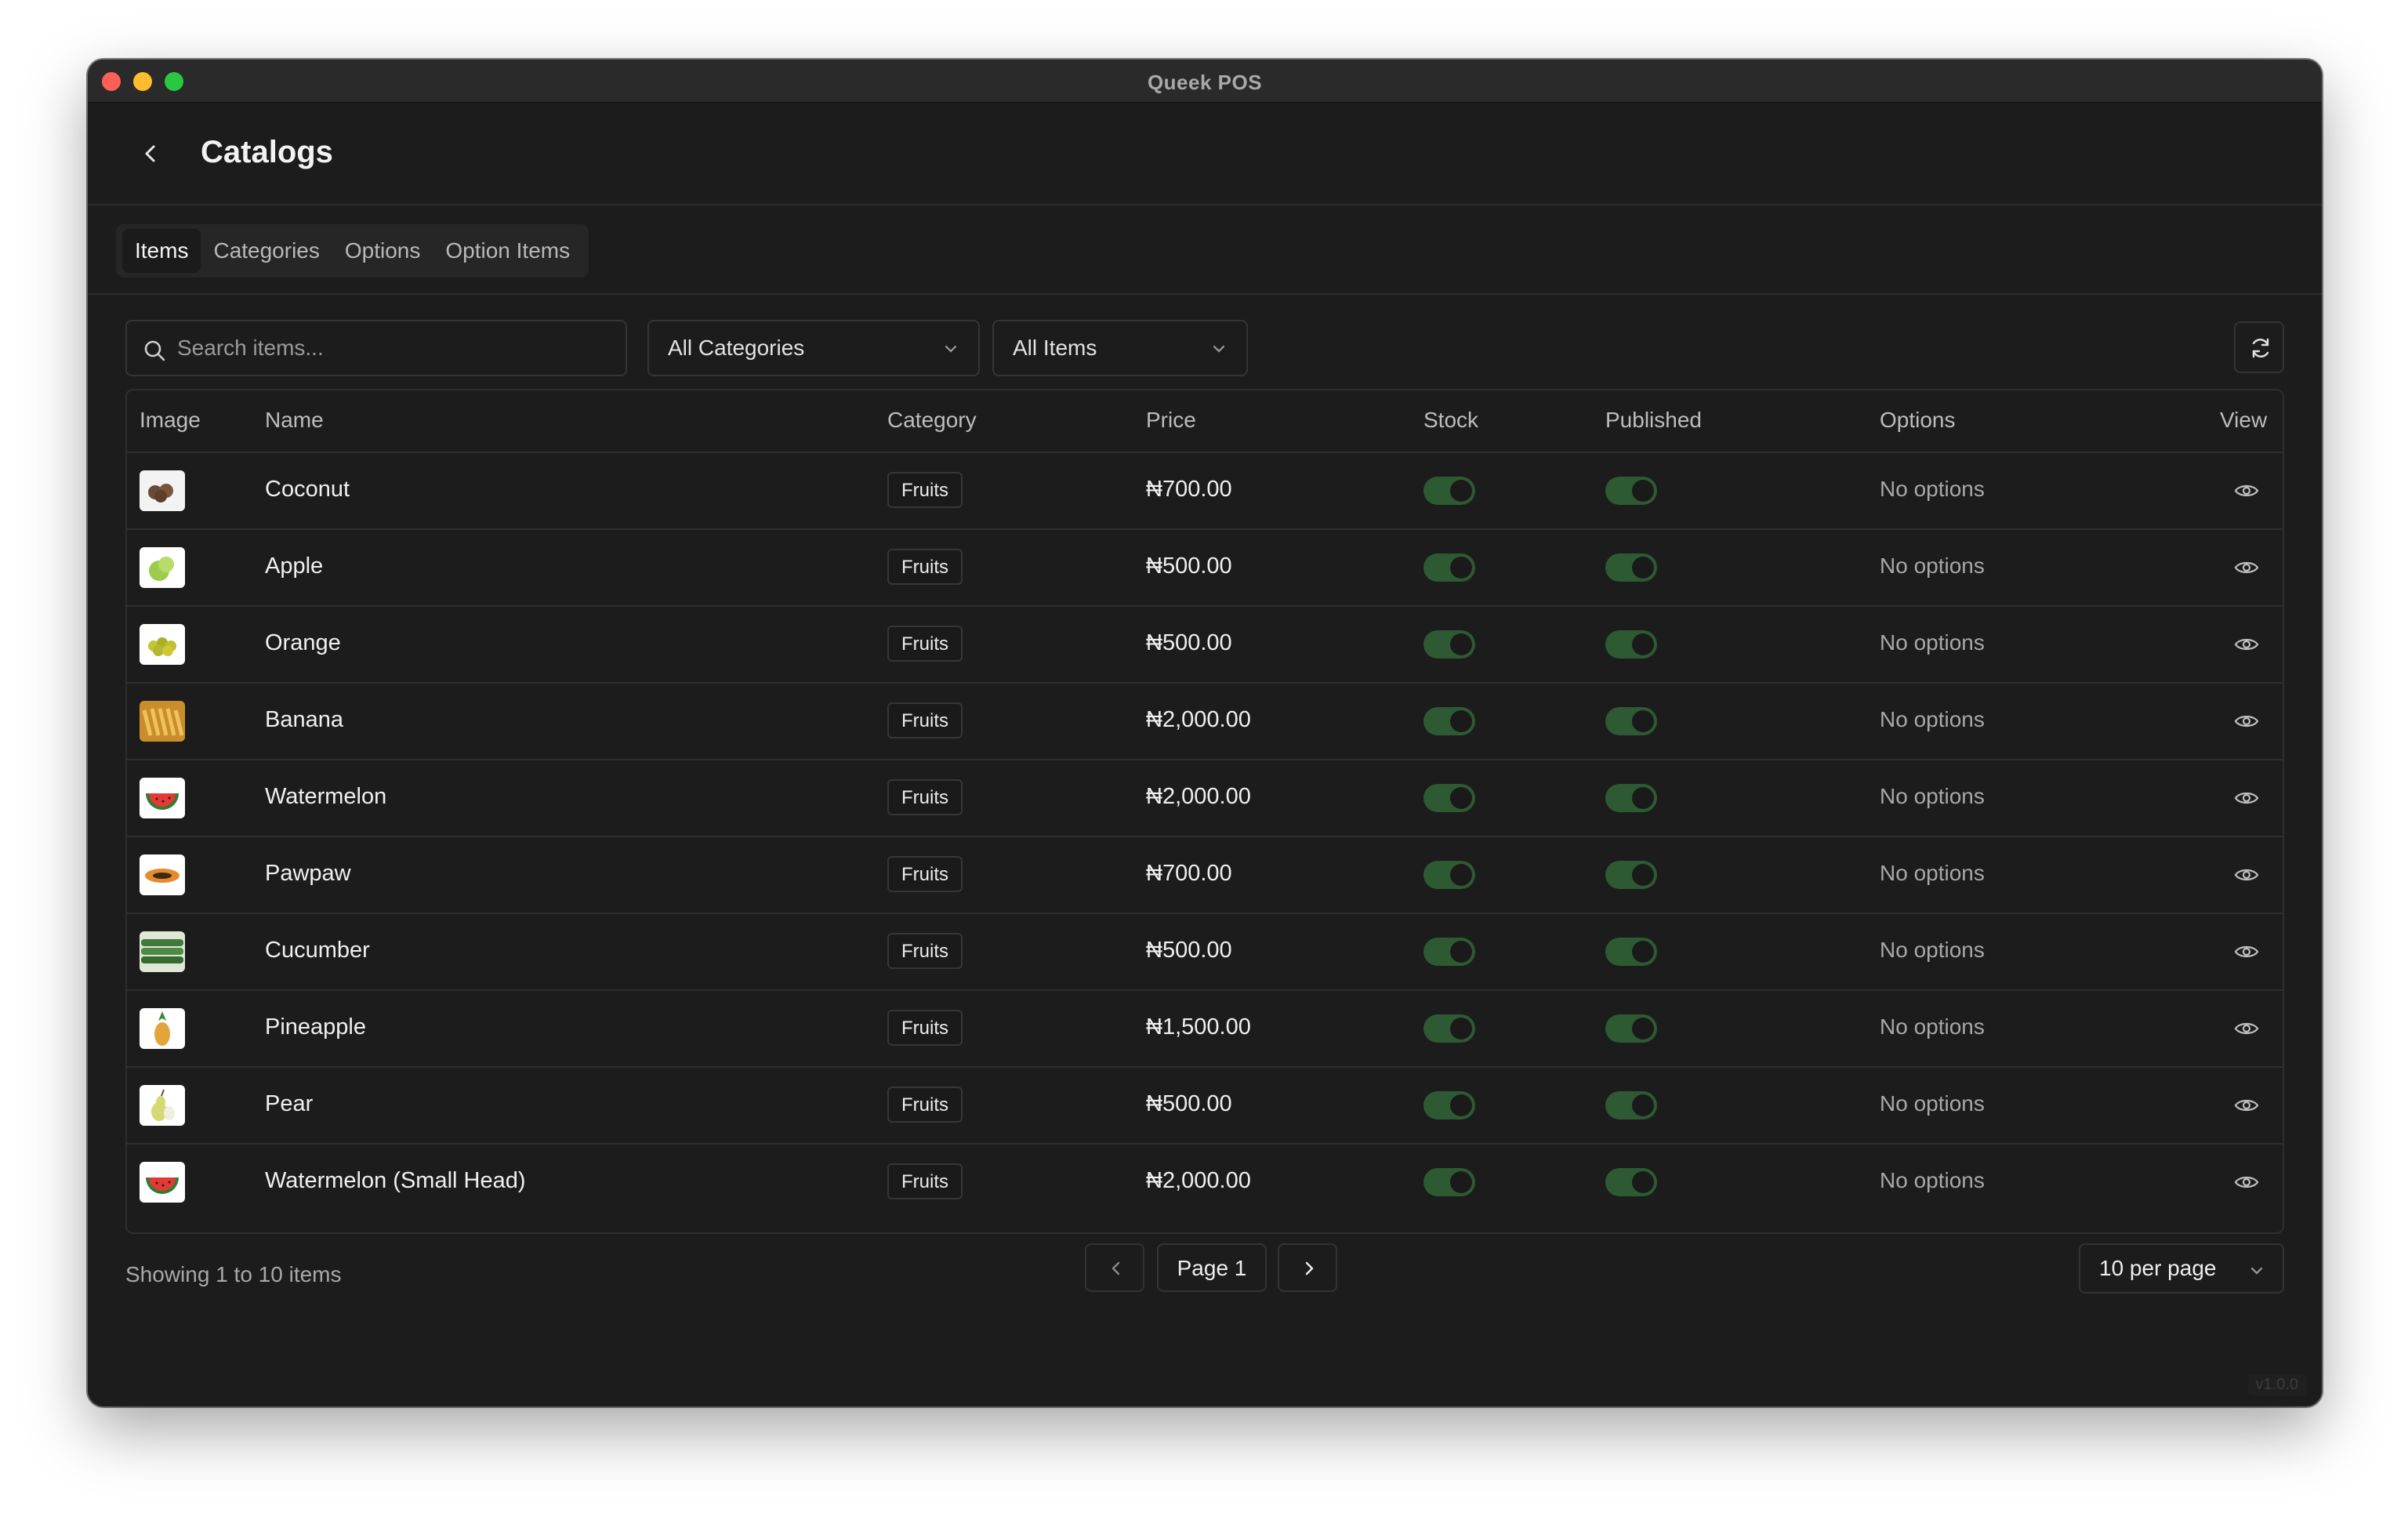 The width and height of the screenshot is (2408, 1524). I want to click on next-page-button, so click(1307, 1267).